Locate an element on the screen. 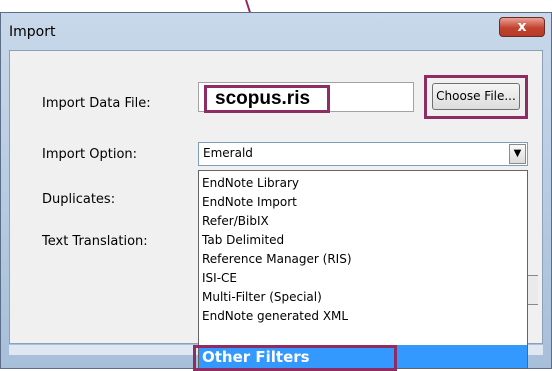 The image size is (552, 371). close-button: x is located at coordinates (522, 27).